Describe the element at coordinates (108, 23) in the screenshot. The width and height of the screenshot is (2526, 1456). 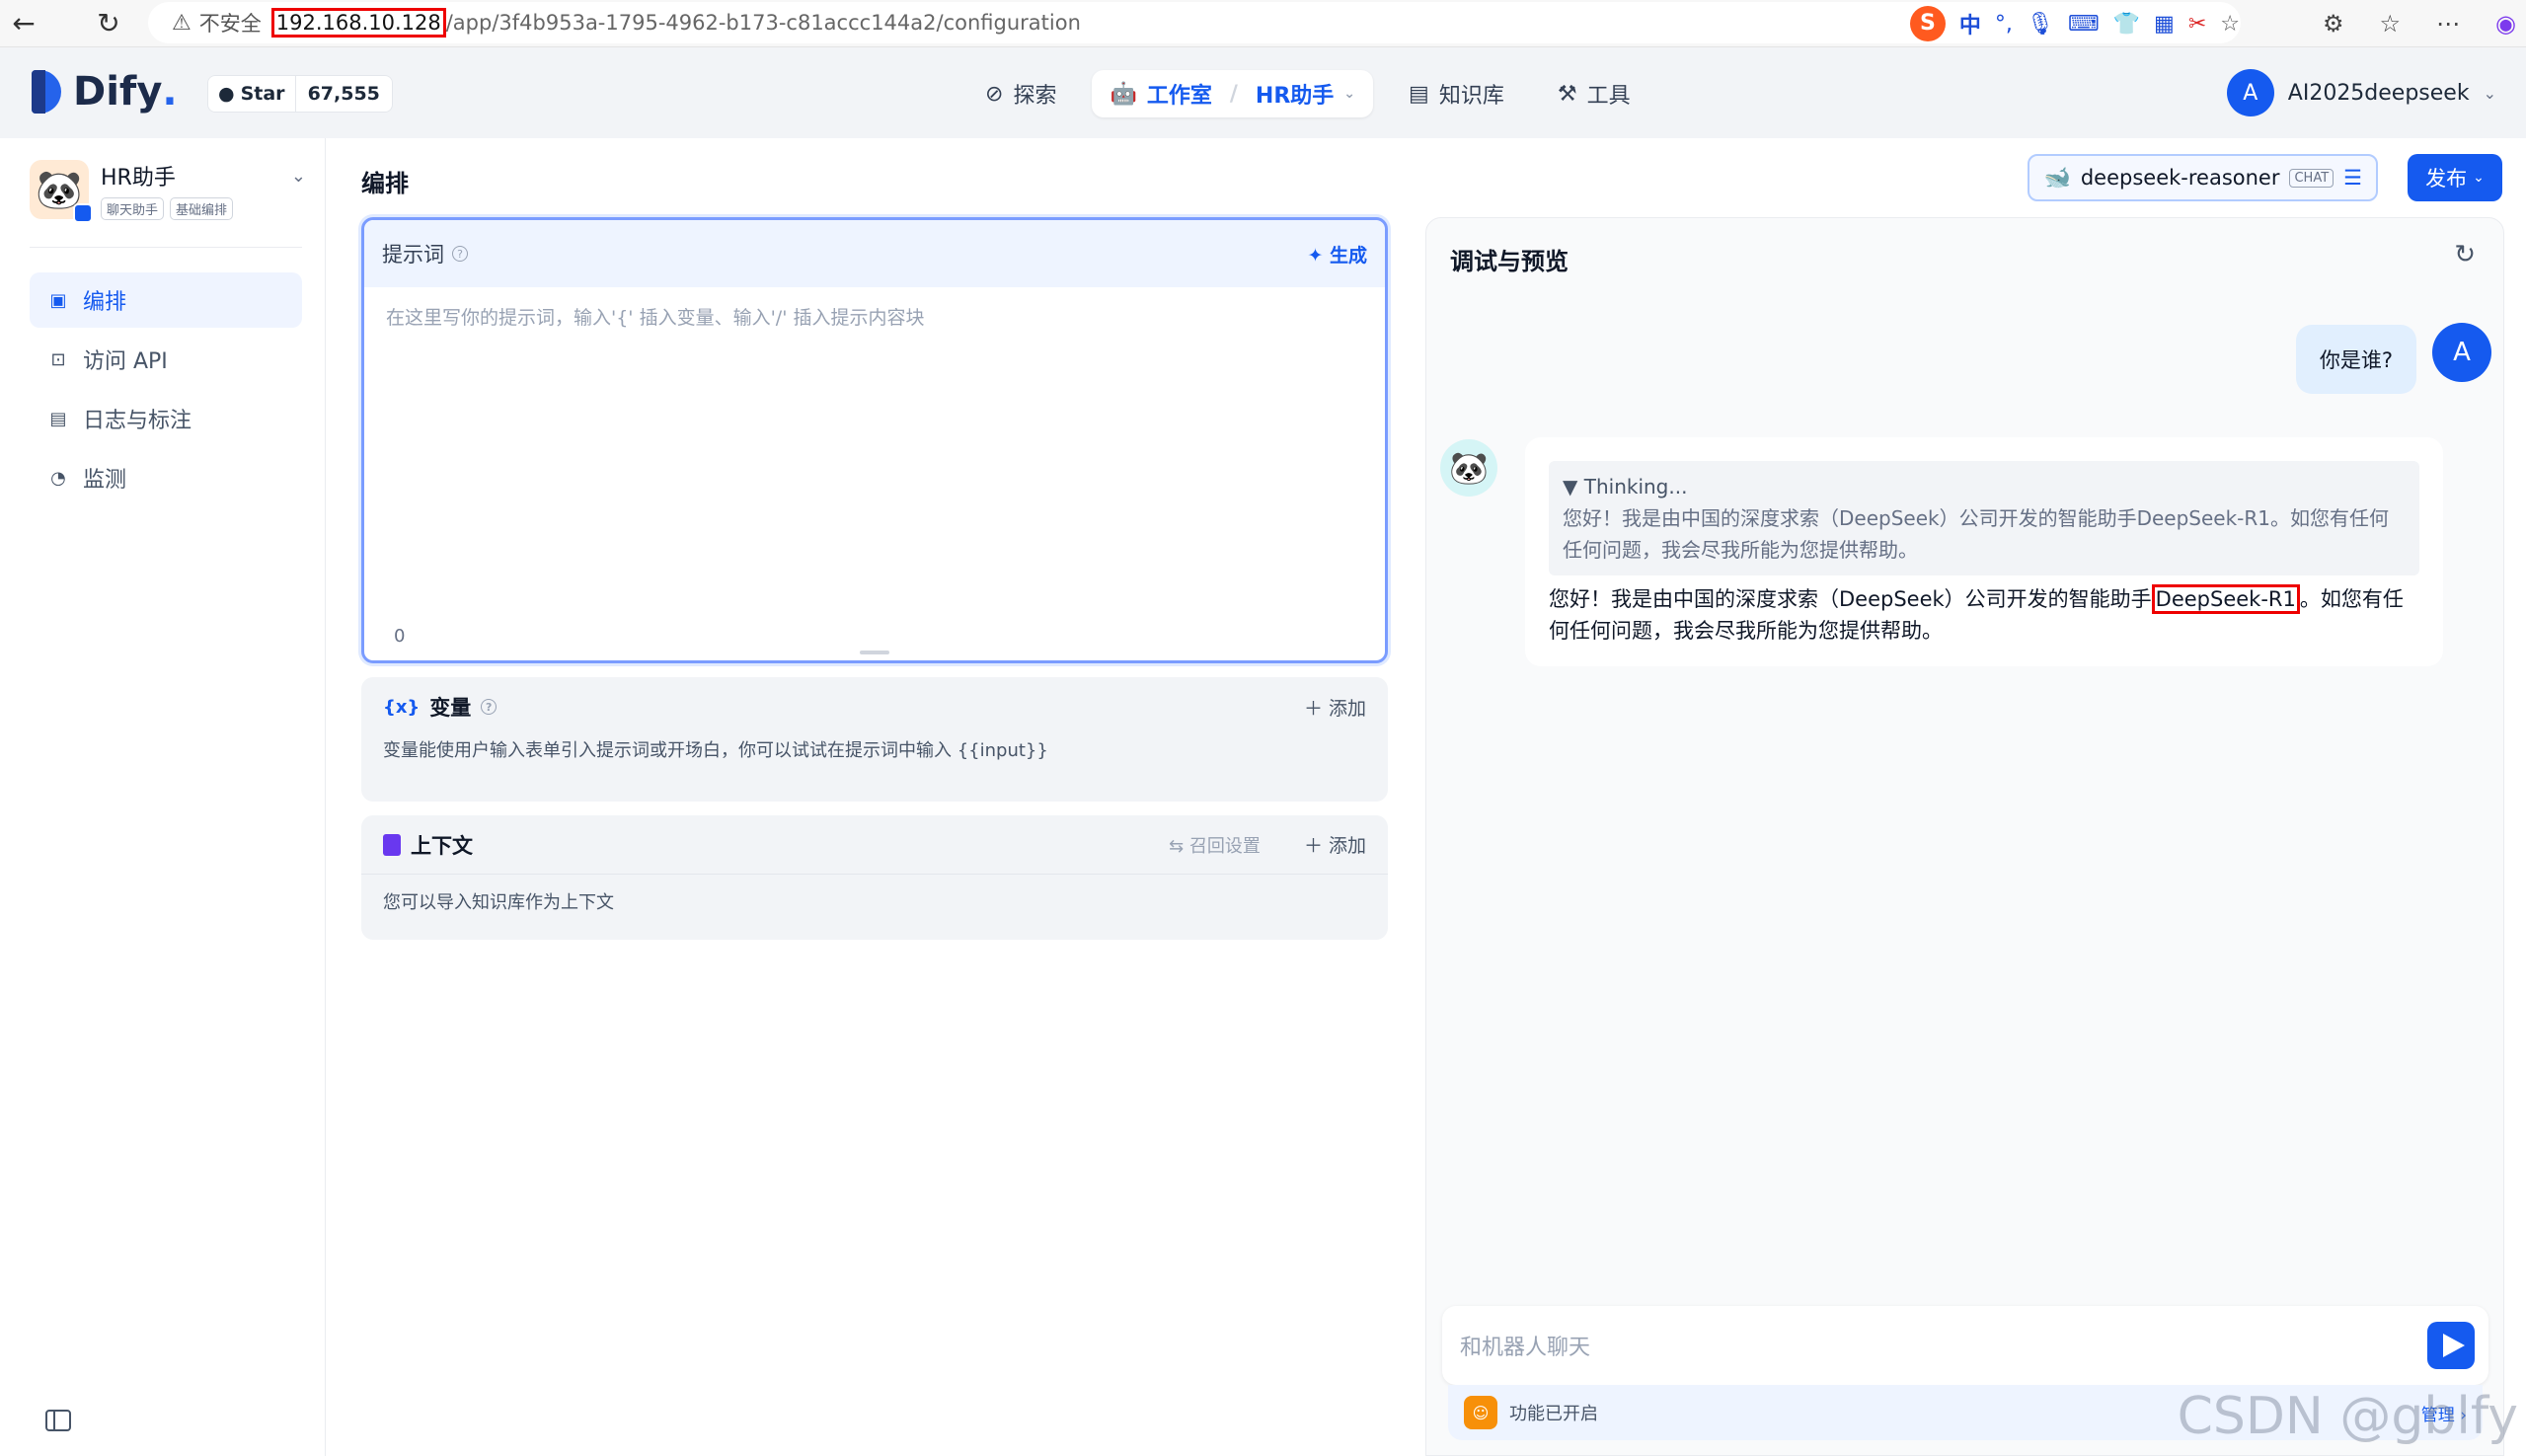
I see `reload-icon: ↻` at that location.